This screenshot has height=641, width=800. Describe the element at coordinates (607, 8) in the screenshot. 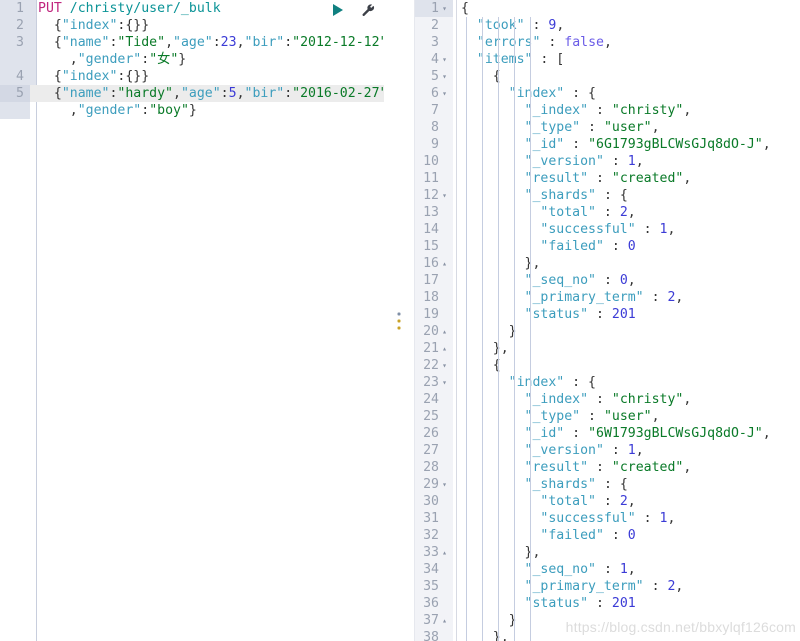

I see `code-line: 1 ▾ {` at that location.